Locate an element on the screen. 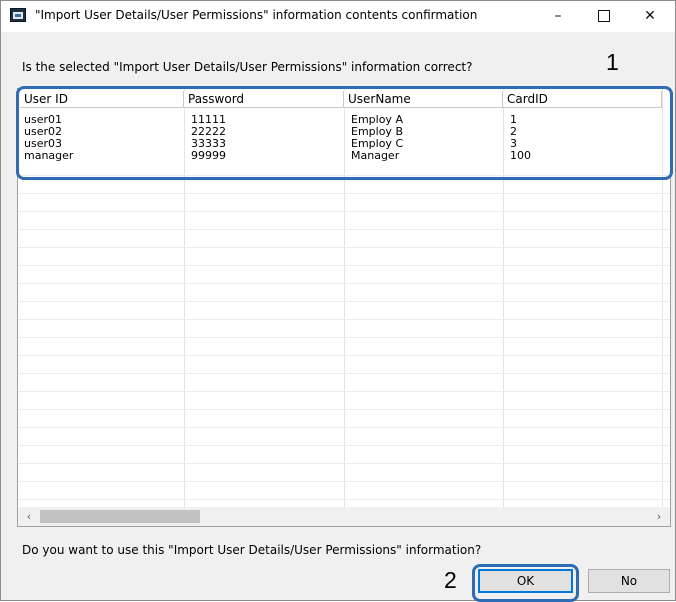 The image size is (676, 602). maximize-icon is located at coordinates (604, 16).